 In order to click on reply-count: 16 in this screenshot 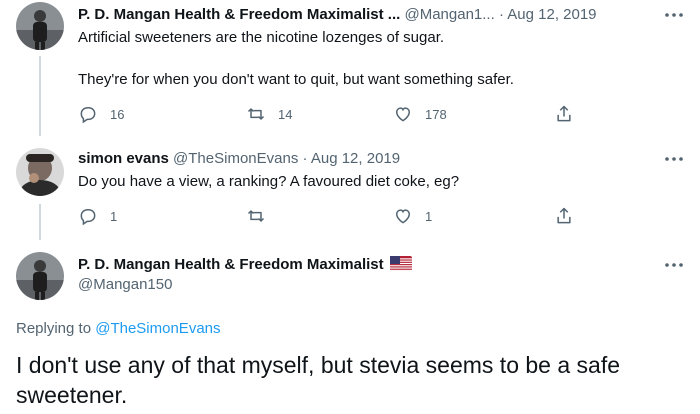, I will do `click(117, 114)`.